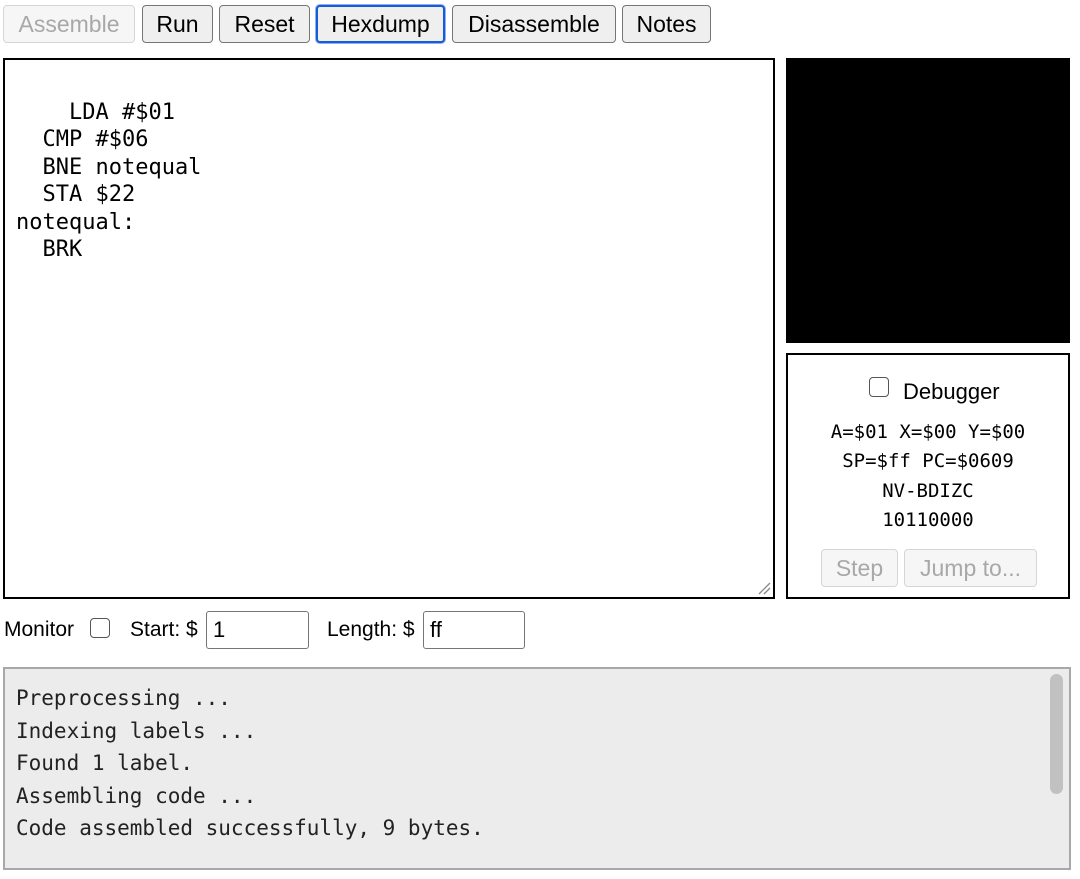 The width and height of the screenshot is (1080, 879). I want to click on length-input: ff, so click(474, 630).